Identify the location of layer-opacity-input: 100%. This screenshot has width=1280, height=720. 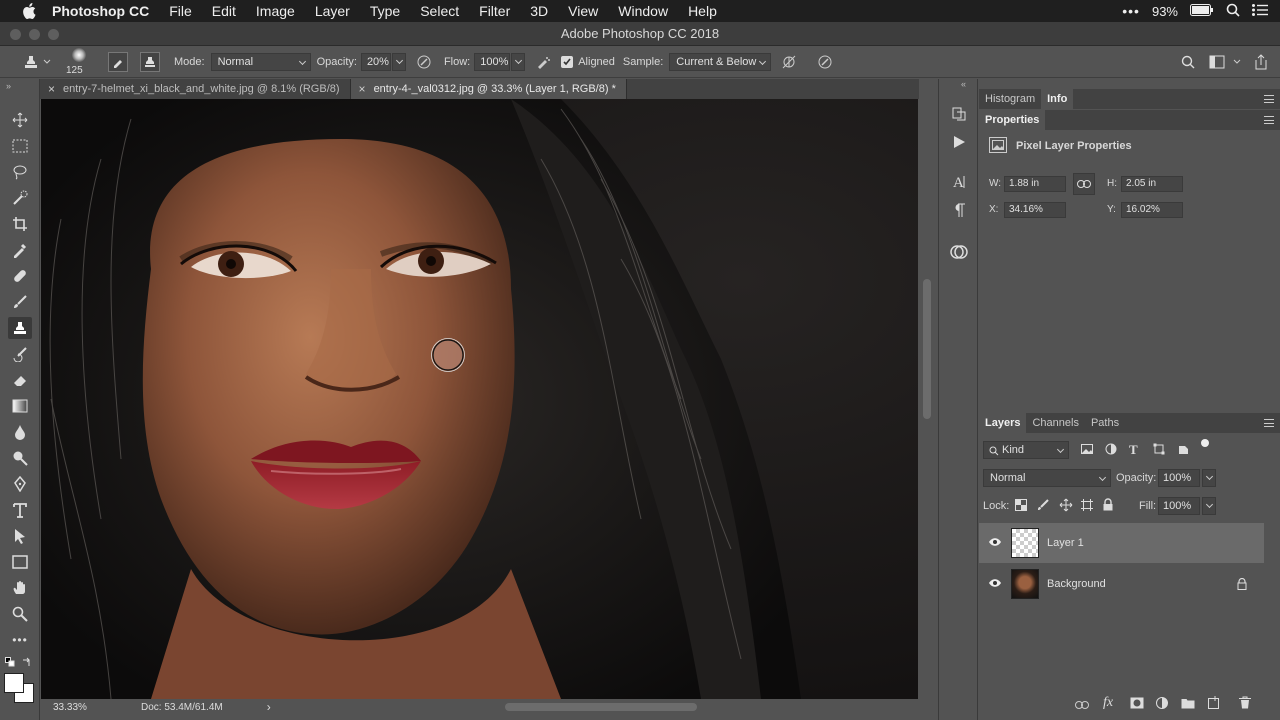
(1179, 478).